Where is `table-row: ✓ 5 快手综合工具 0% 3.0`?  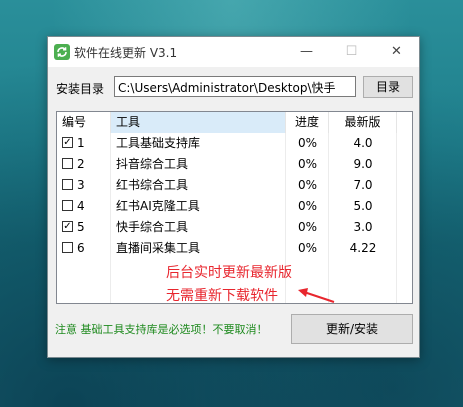
table-row: ✓ 5 快手综合工具 0% 3.0 is located at coordinates (234, 227).